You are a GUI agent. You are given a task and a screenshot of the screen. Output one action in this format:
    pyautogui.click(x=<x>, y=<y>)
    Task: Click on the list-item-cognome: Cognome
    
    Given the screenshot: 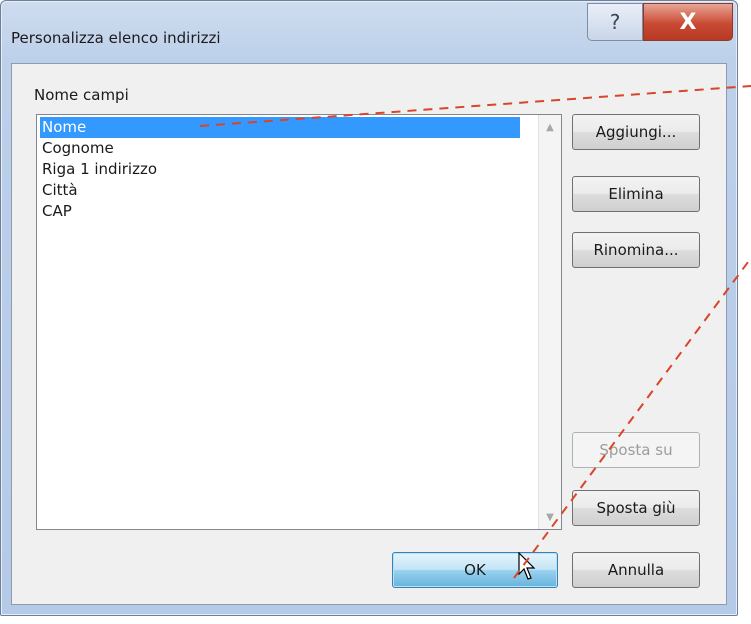 What is the action you would take?
    pyautogui.click(x=77, y=148)
    